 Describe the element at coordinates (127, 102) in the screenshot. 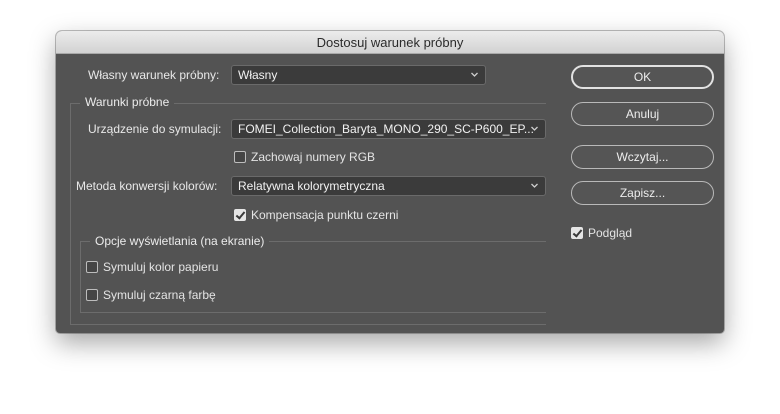

I see `proof-conditions-legend: Warunki próbne` at that location.